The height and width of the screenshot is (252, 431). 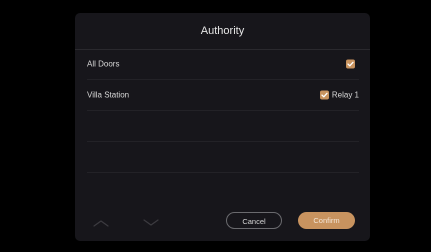 I want to click on relay-label: Relay 1, so click(x=345, y=95).